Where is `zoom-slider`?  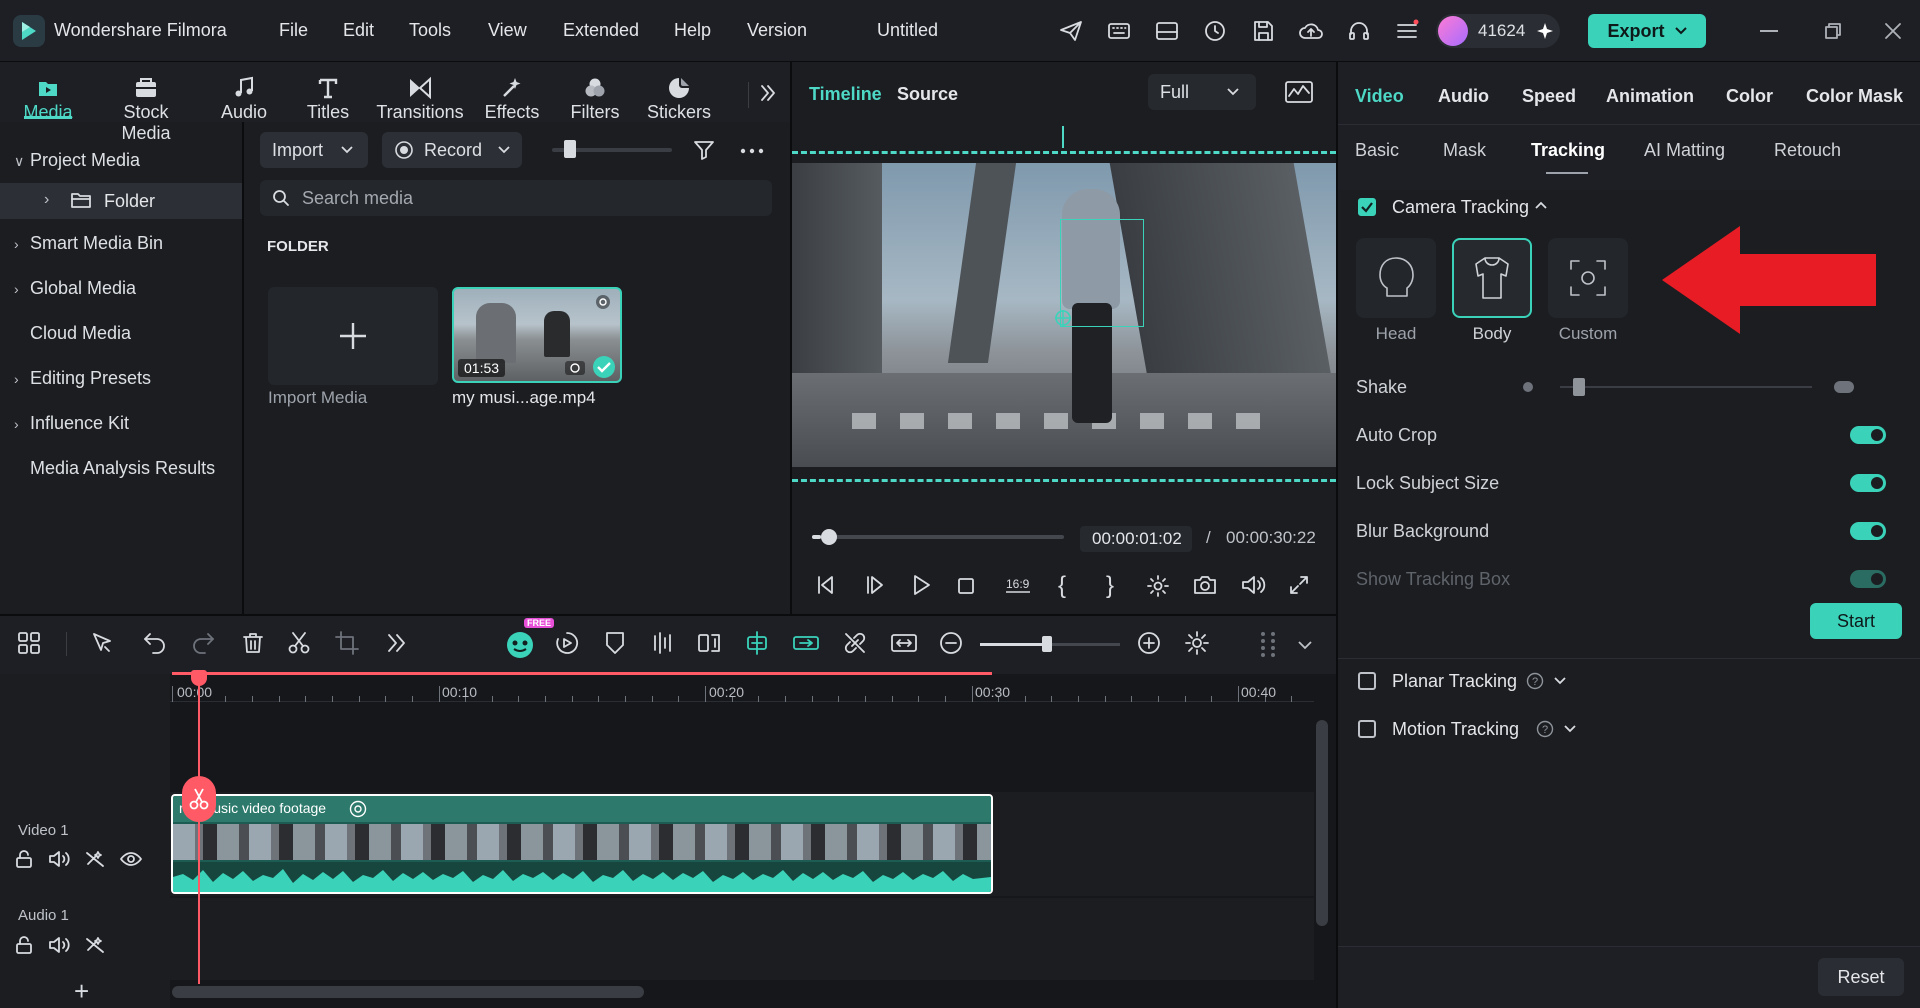 zoom-slider is located at coordinates (1050, 644).